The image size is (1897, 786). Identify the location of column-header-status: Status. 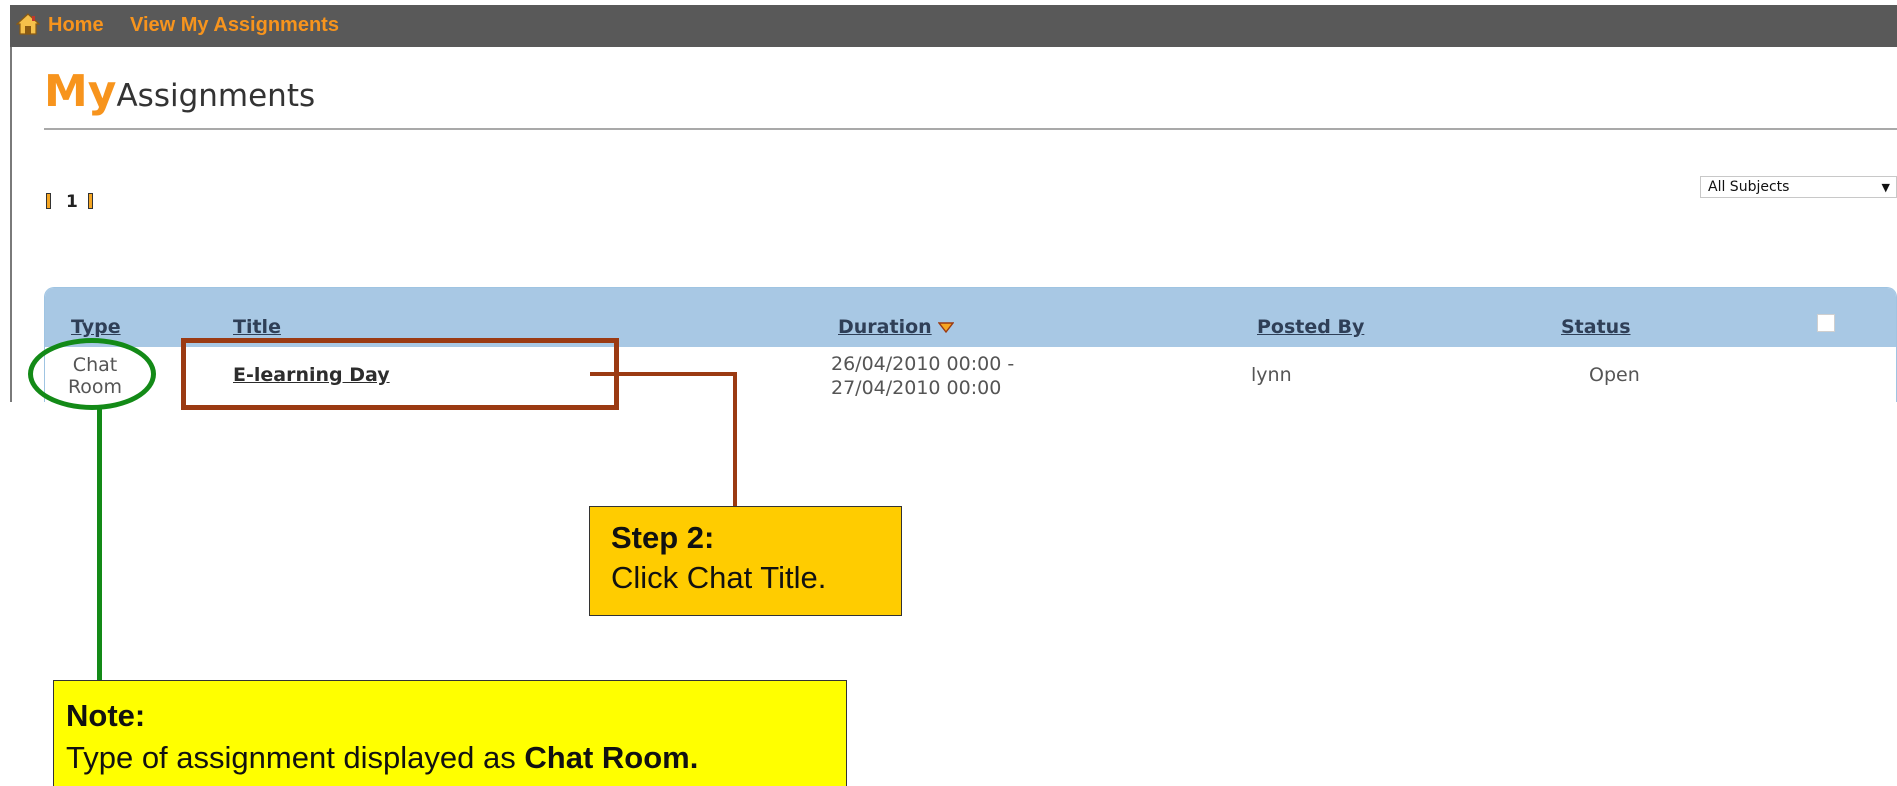
(1596, 327).